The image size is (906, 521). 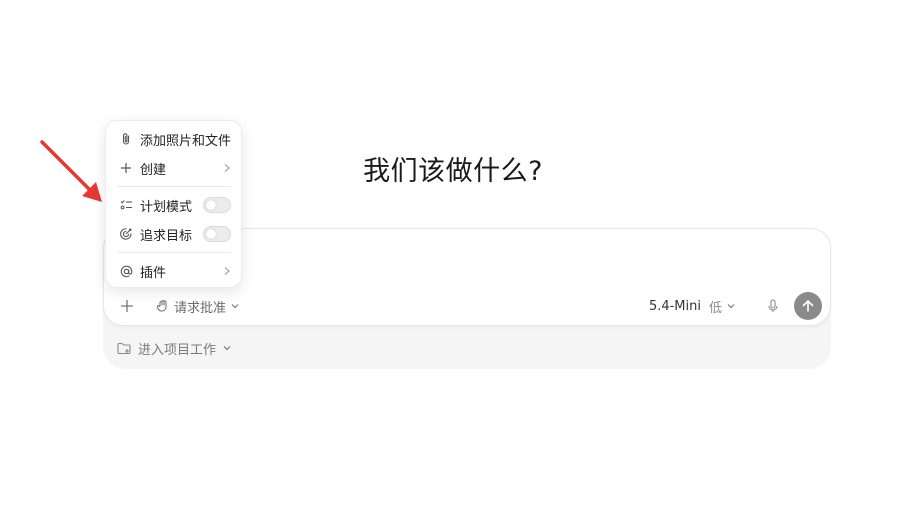 What do you see at coordinates (674, 306) in the screenshot?
I see `model-name: 5.4-Mini` at bounding box center [674, 306].